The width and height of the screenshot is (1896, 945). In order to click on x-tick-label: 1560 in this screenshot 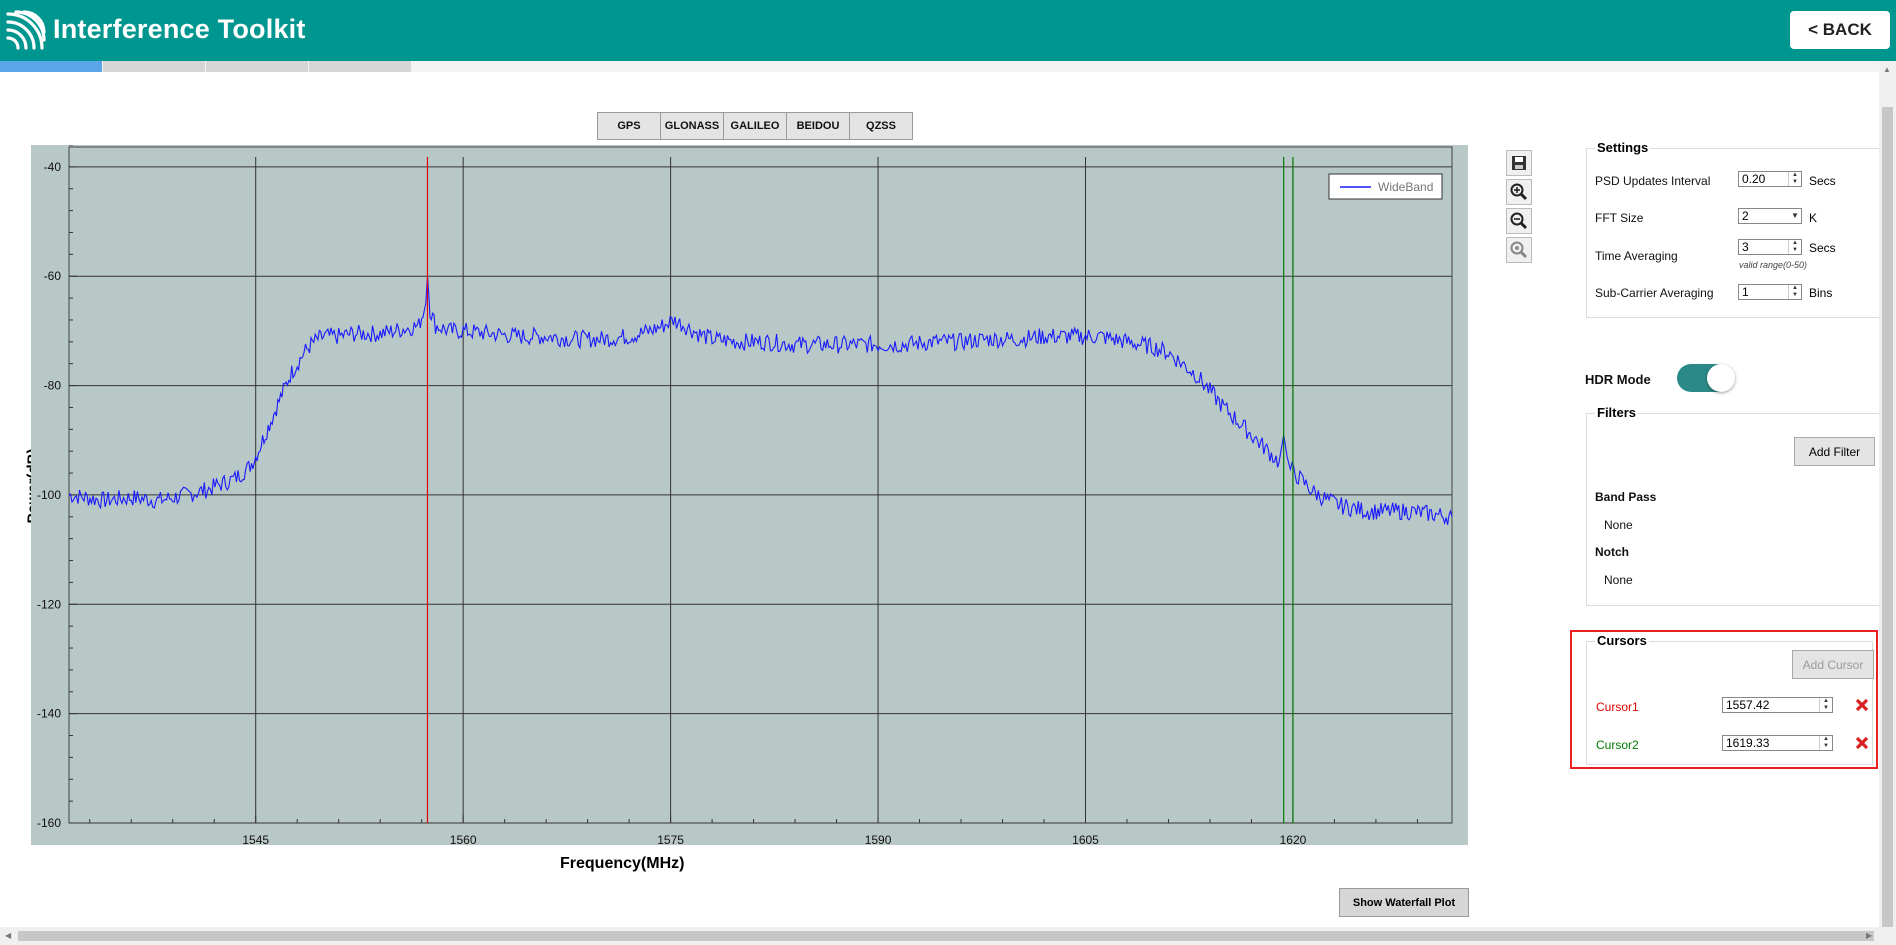, I will do `click(463, 839)`.